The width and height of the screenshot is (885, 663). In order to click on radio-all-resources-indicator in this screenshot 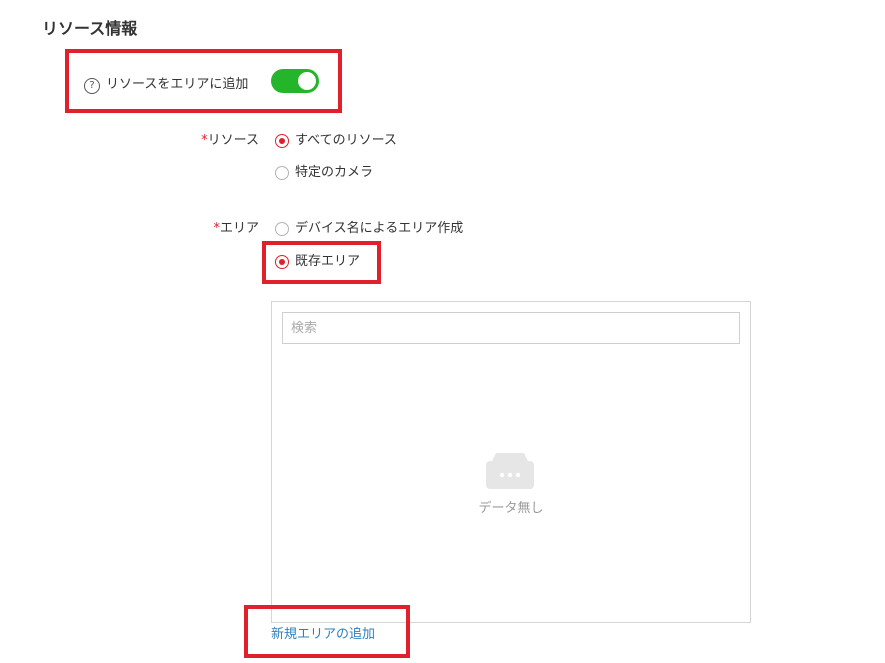, I will do `click(282, 141)`.